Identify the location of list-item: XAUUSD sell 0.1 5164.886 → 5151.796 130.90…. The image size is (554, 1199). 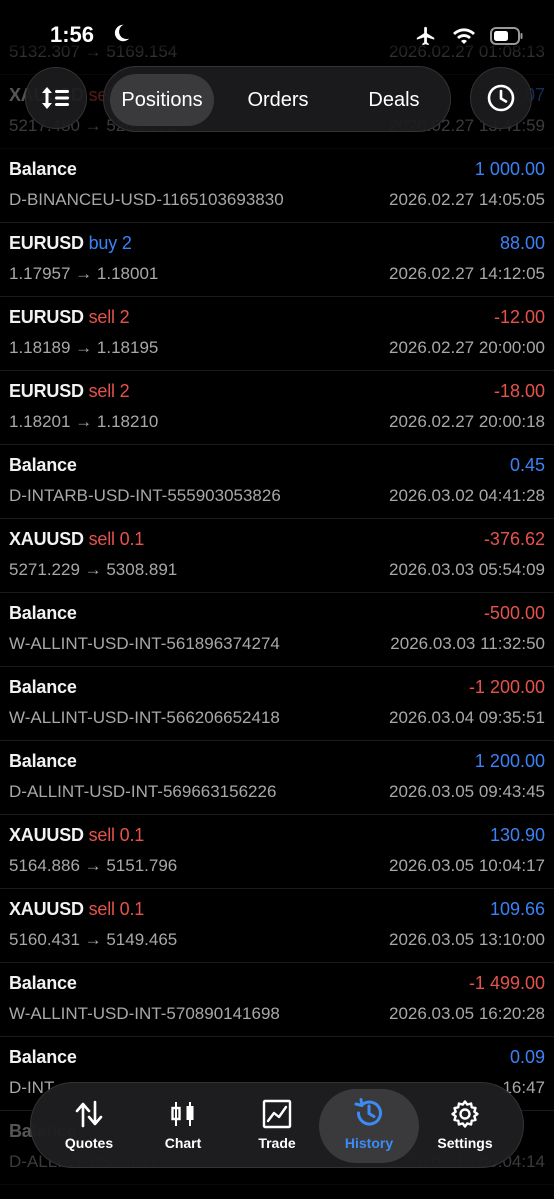
(277, 852).